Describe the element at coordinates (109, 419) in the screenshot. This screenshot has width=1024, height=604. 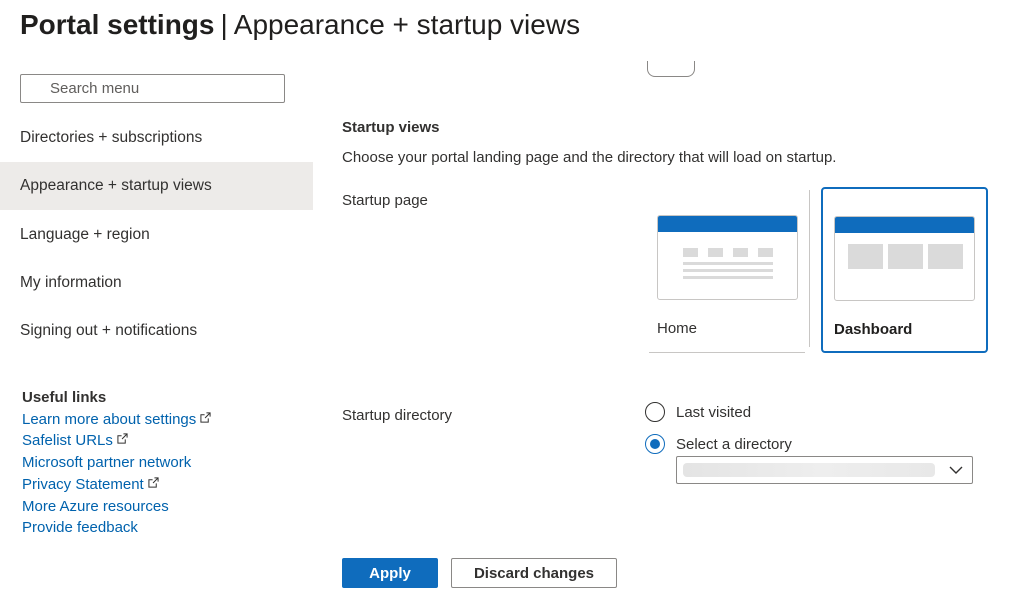
I see `link-label: Learn more about settings` at that location.